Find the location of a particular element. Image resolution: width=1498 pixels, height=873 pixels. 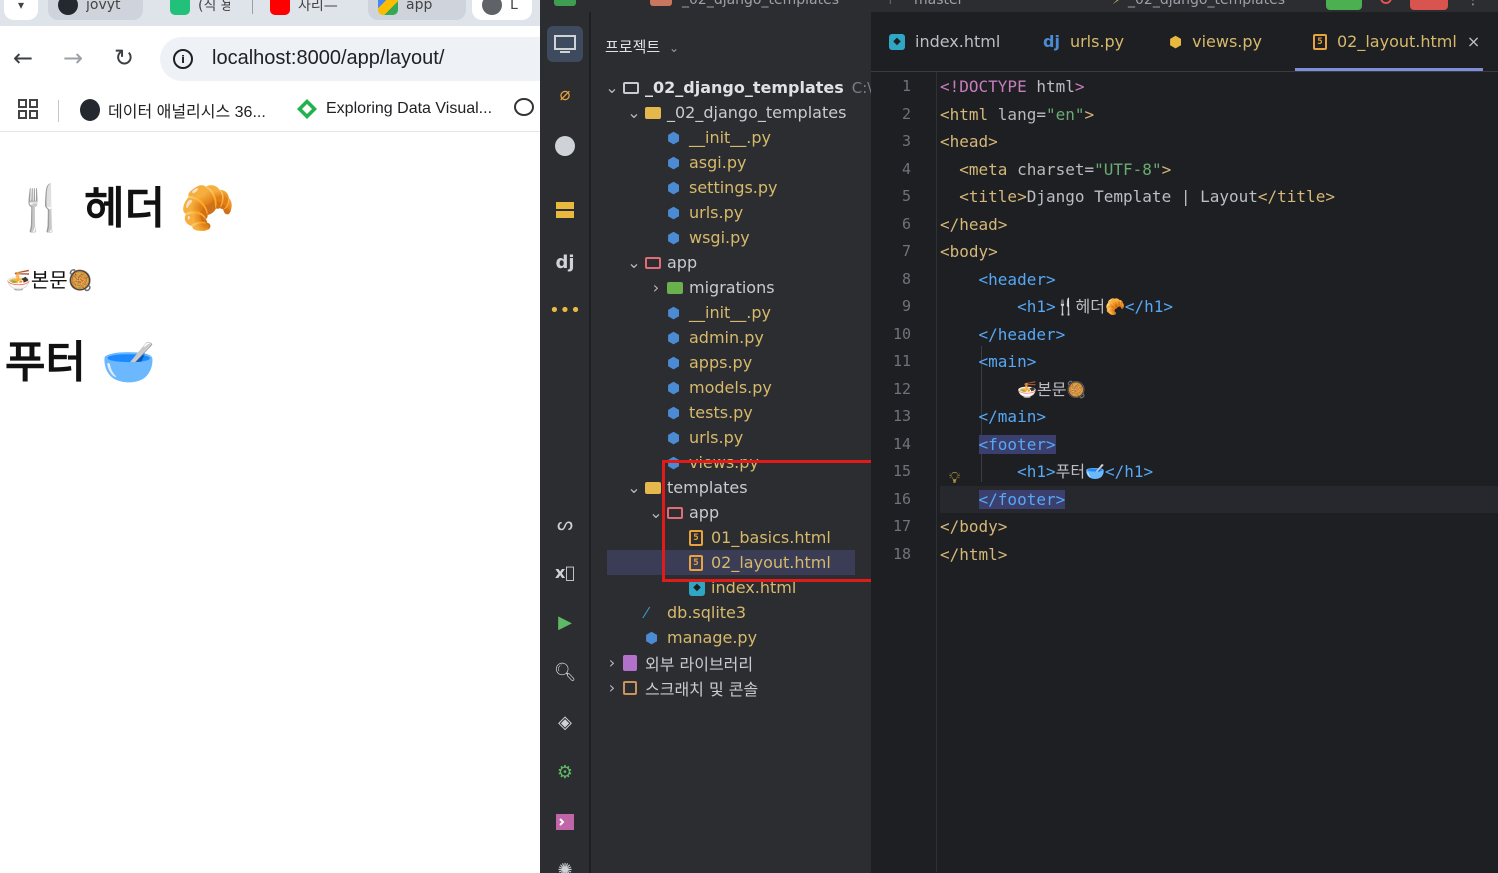

code-token: </body> is located at coordinates (974, 526).